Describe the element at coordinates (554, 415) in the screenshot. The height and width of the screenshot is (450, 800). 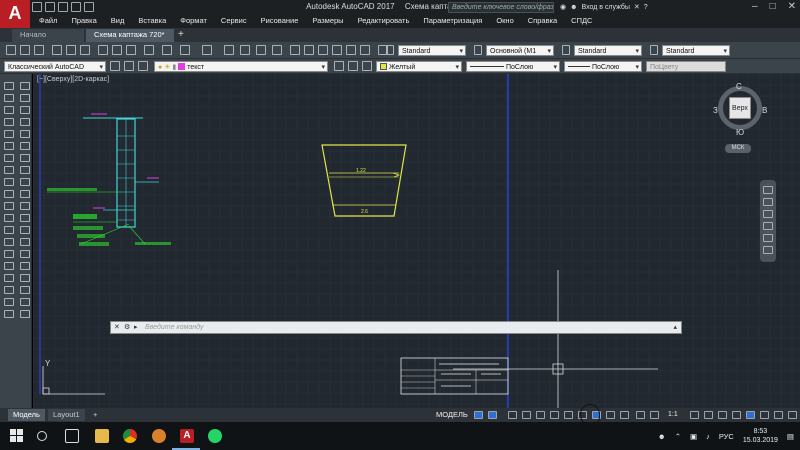
I see `object-snap-tracking-icon` at that location.